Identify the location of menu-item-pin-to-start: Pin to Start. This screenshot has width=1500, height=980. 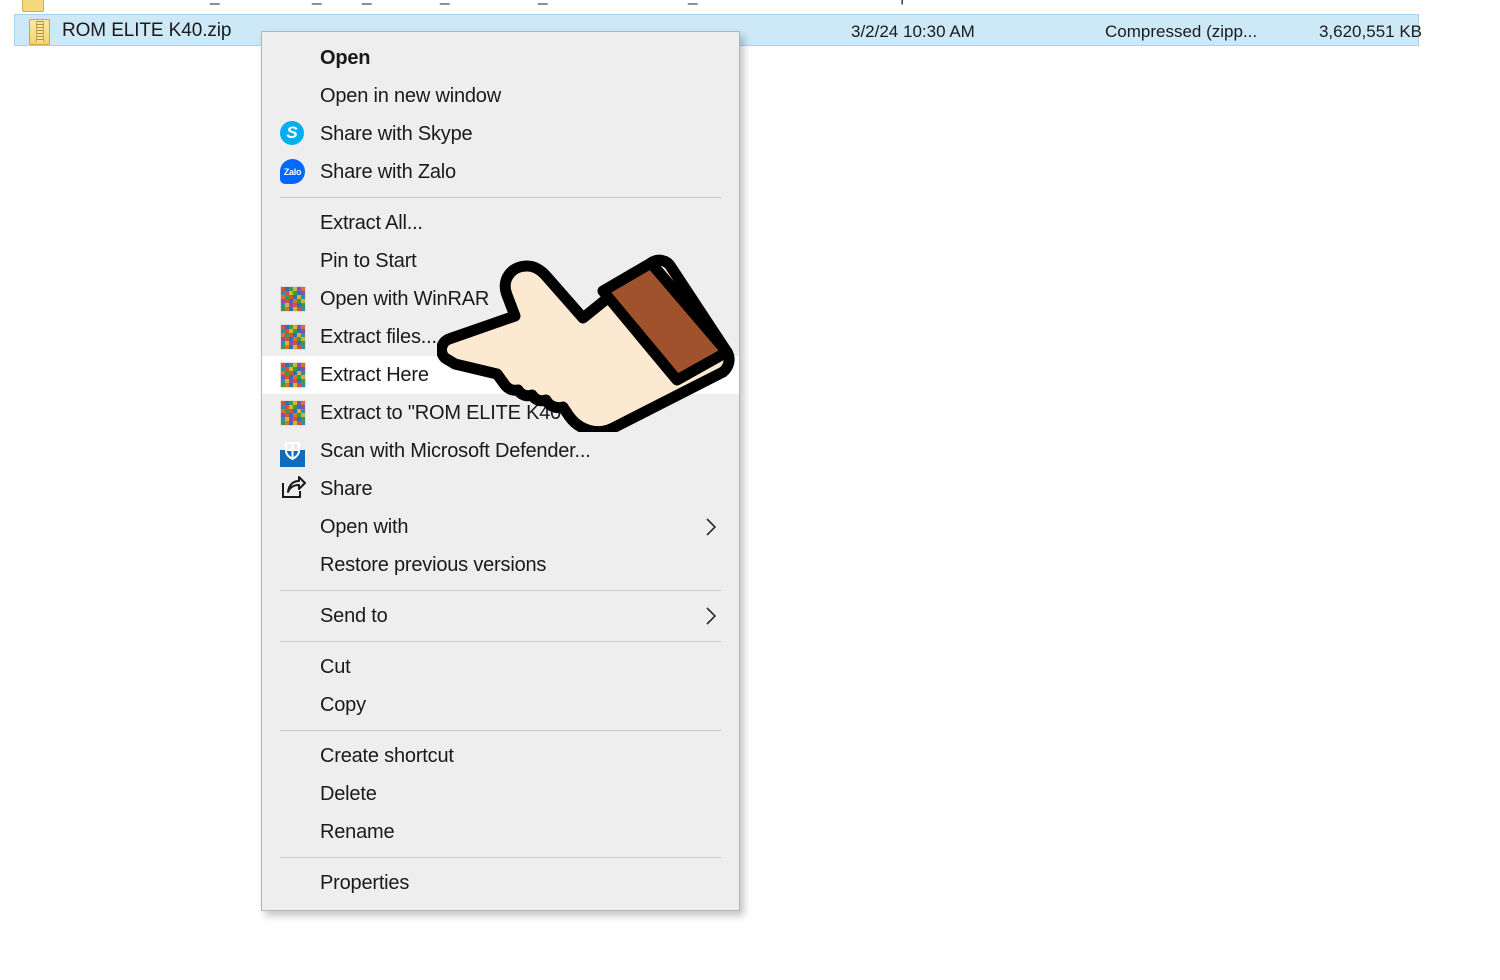
(500, 261).